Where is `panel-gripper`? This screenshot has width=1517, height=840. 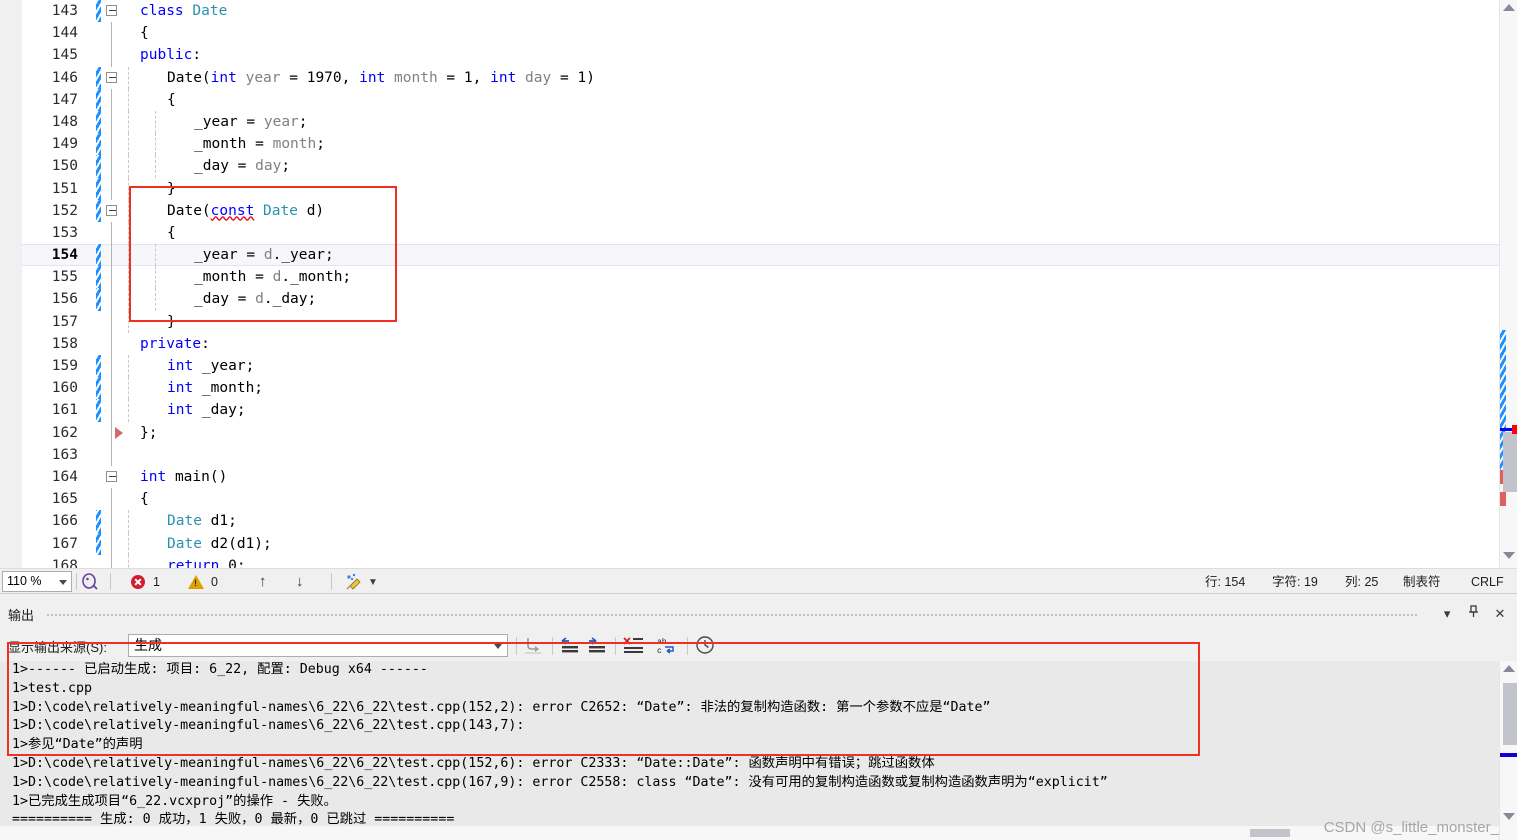
panel-gripper is located at coordinates (732, 615).